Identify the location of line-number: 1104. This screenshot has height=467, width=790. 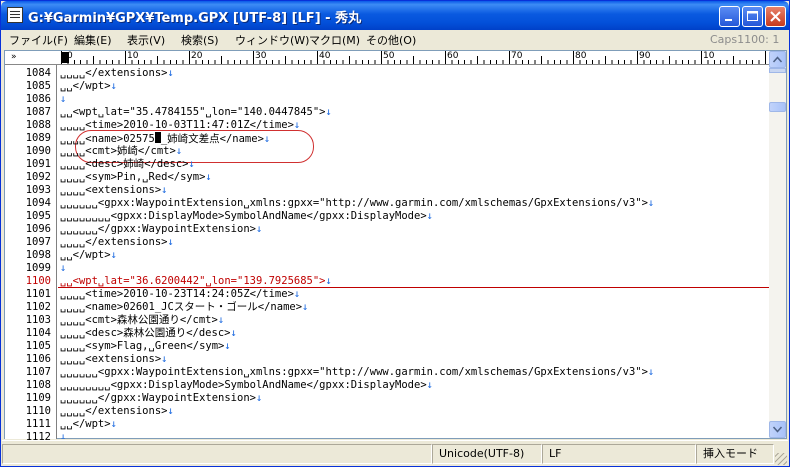
(28, 333).